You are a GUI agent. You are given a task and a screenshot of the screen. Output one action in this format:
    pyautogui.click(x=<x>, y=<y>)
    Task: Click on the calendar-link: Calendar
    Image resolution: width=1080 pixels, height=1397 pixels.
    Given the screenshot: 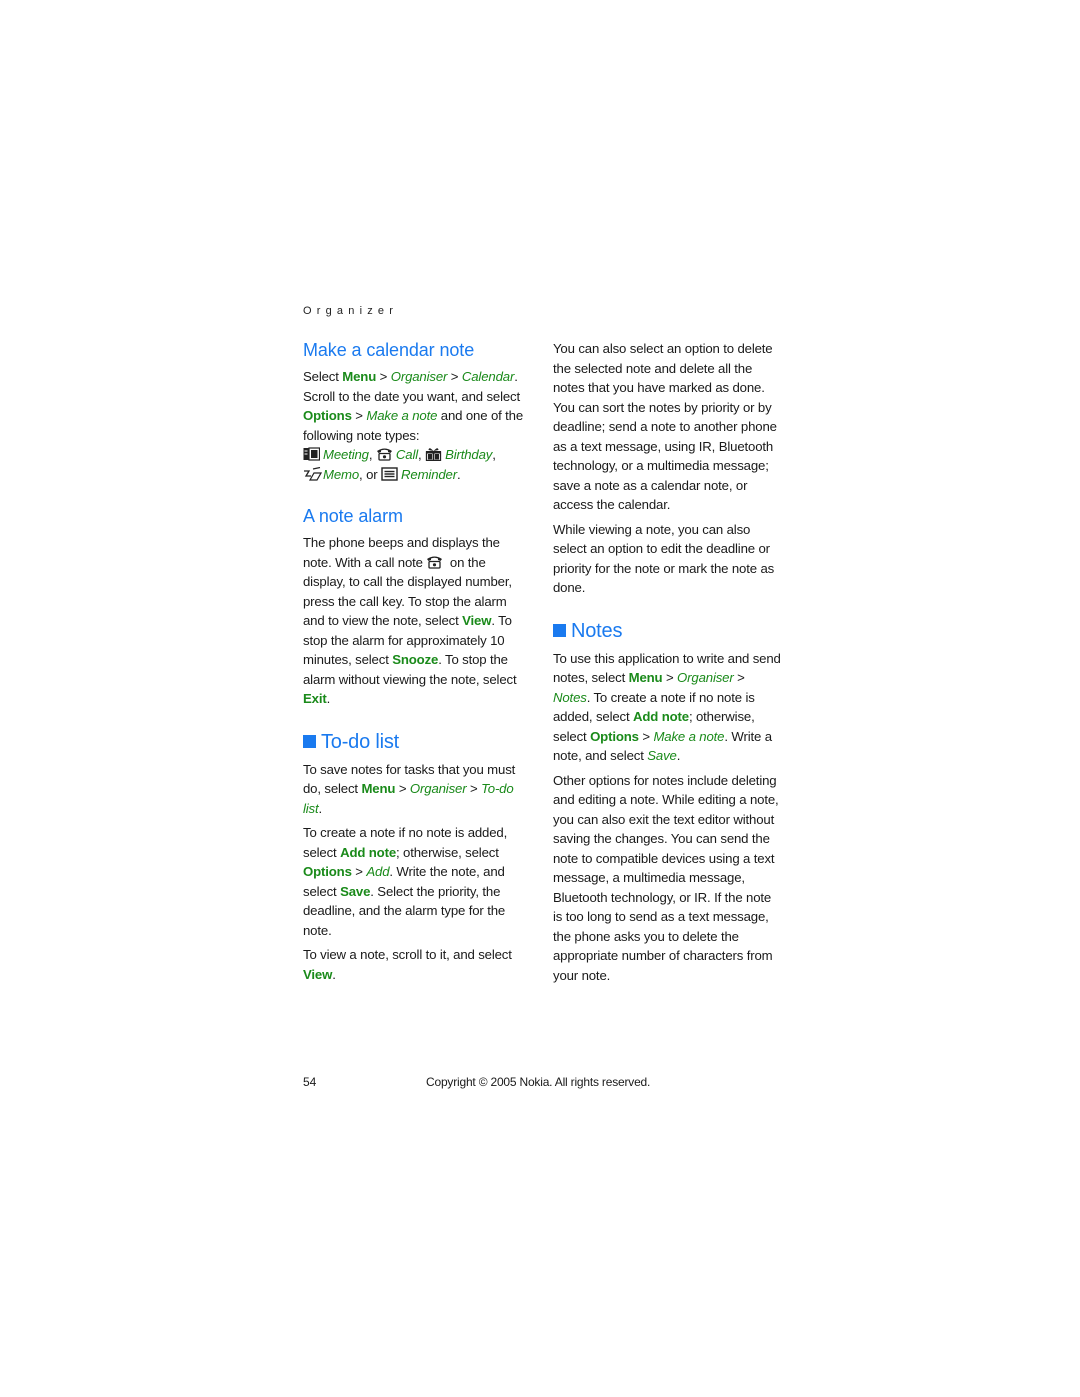 What is the action you would take?
    pyautogui.click(x=488, y=376)
    